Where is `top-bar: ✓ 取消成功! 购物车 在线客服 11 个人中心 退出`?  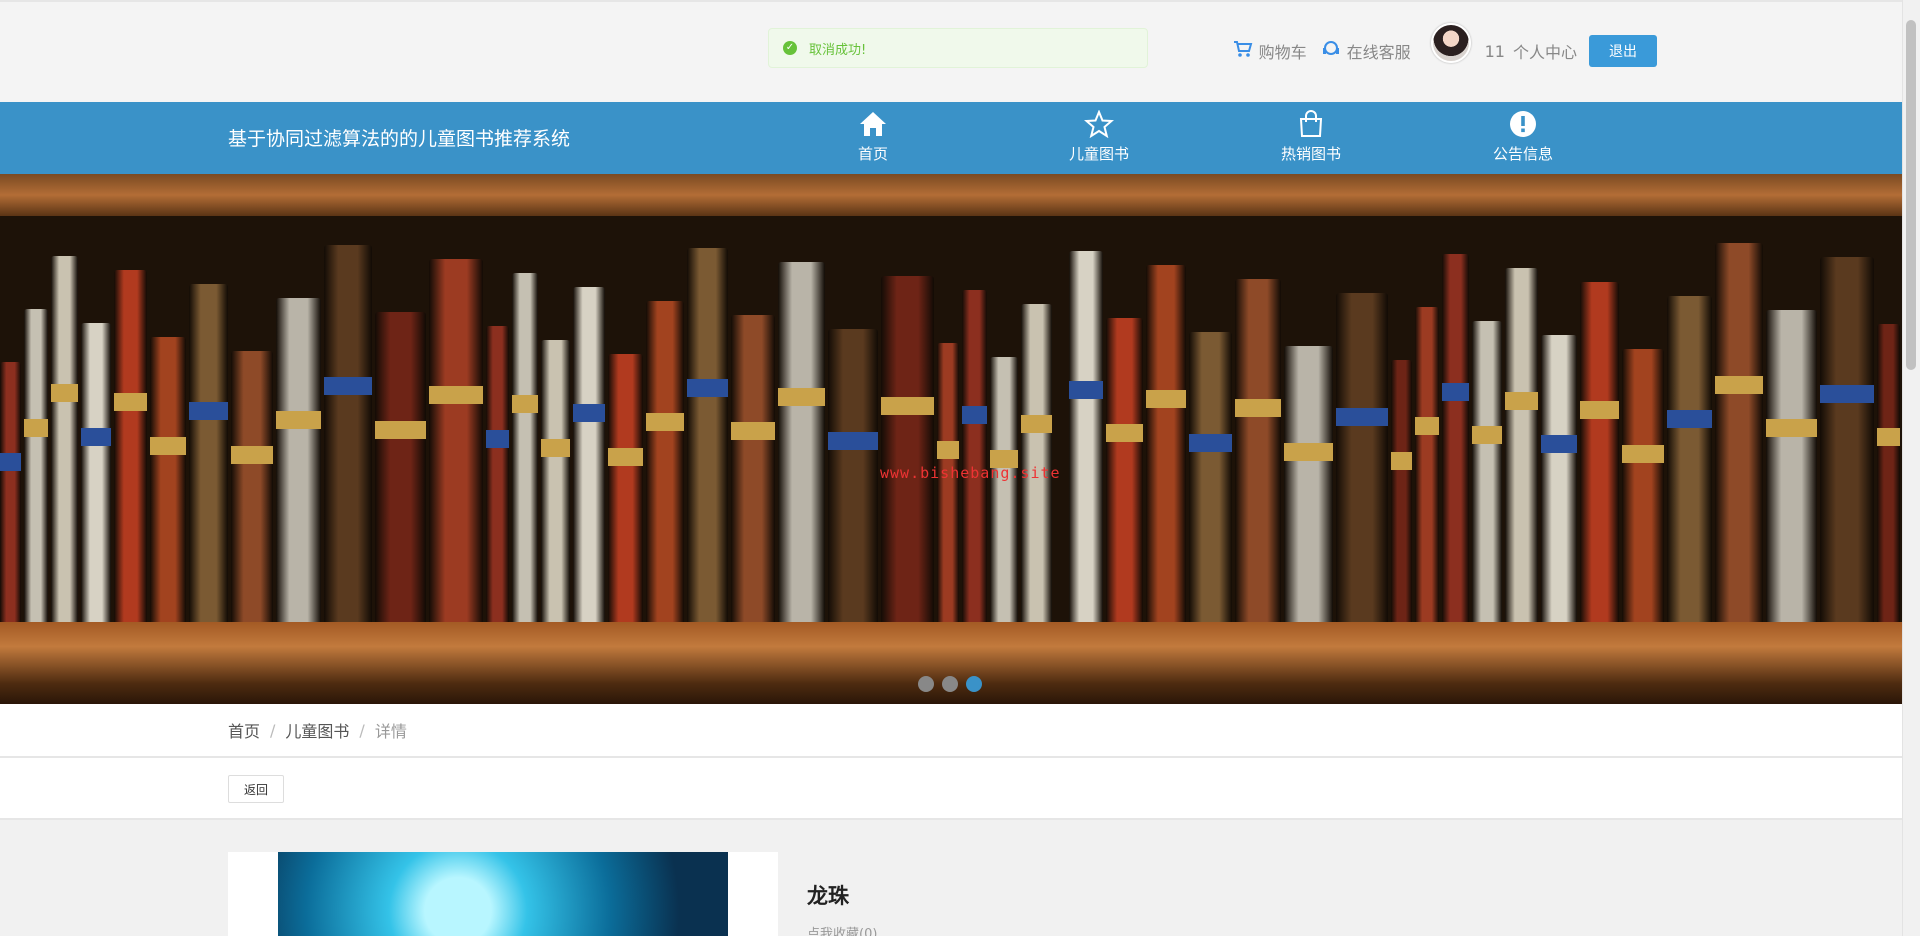 top-bar: ✓ 取消成功! 购物车 在线客服 11 个人中心 退出 is located at coordinates (951, 51).